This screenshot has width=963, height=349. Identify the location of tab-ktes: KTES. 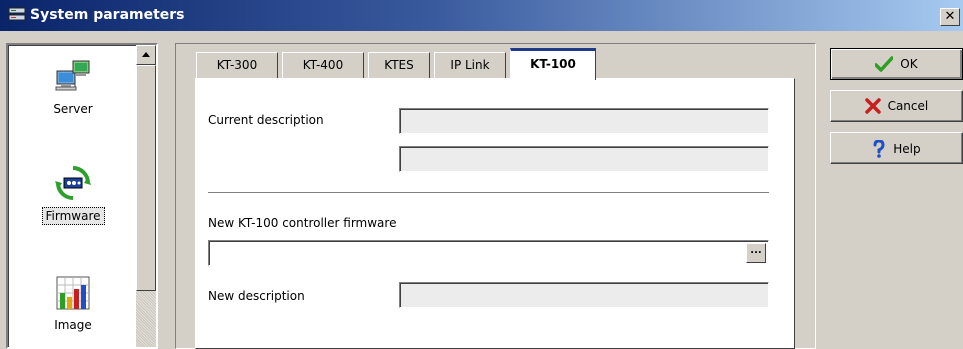
(399, 65).